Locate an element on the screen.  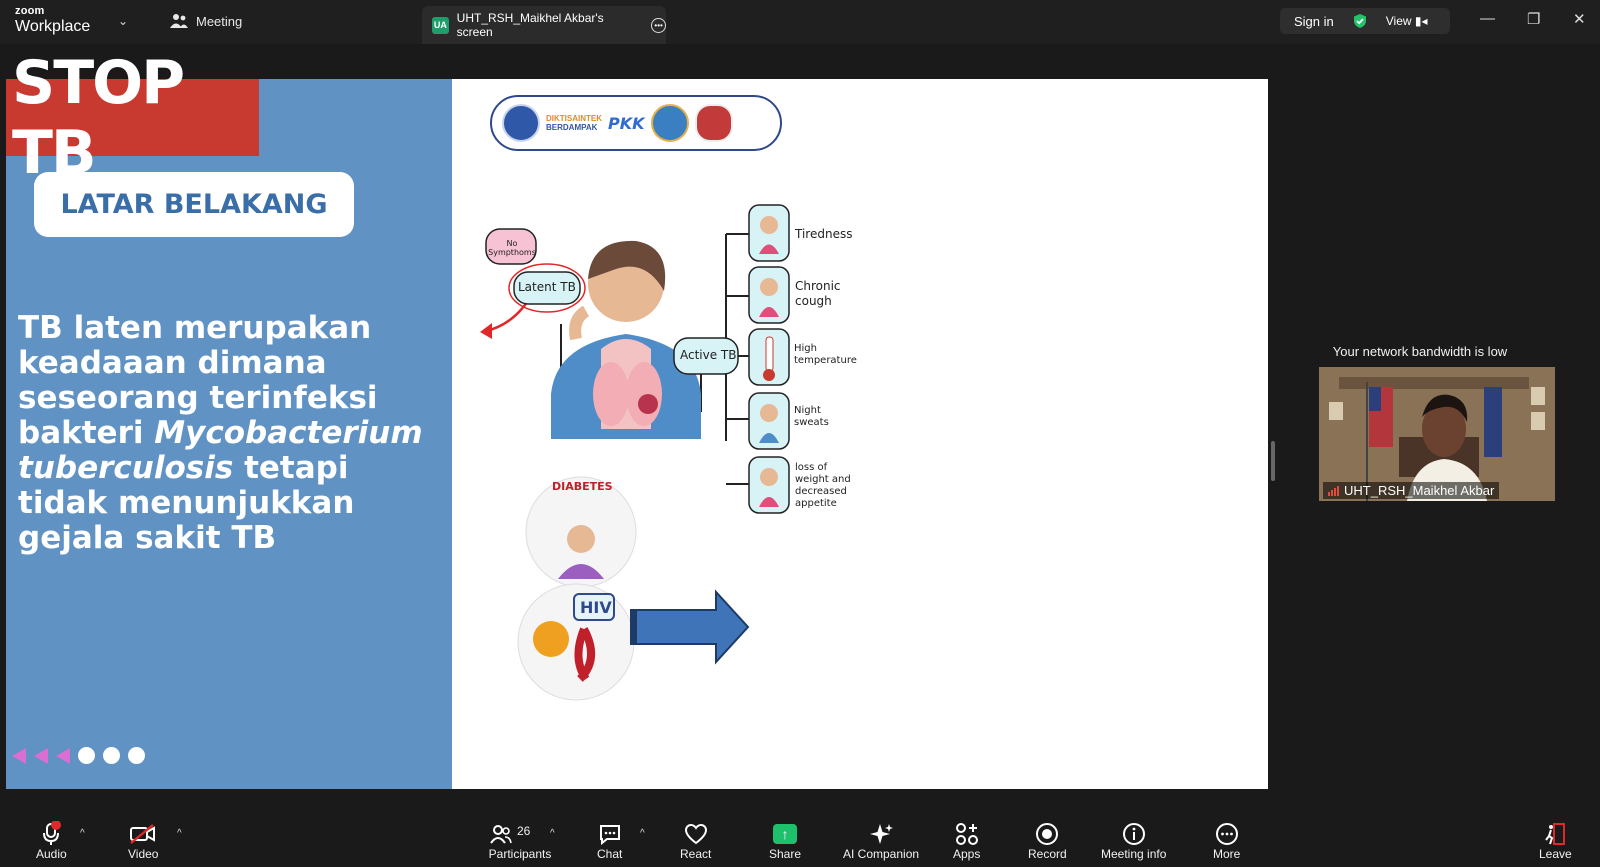
active-tb-label: Active TB is located at coordinates (708, 355).